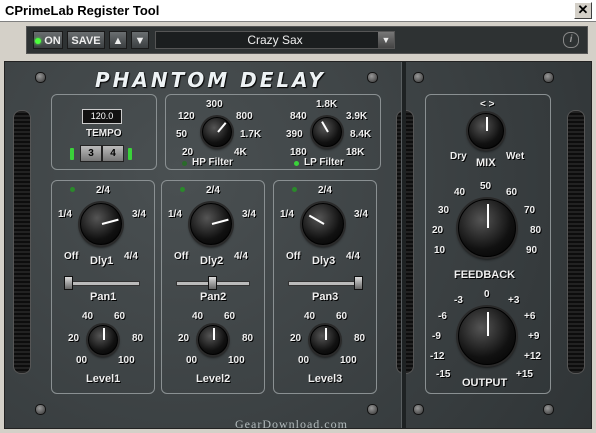  I want to click on delay-3-label: Dly3, so click(324, 261).